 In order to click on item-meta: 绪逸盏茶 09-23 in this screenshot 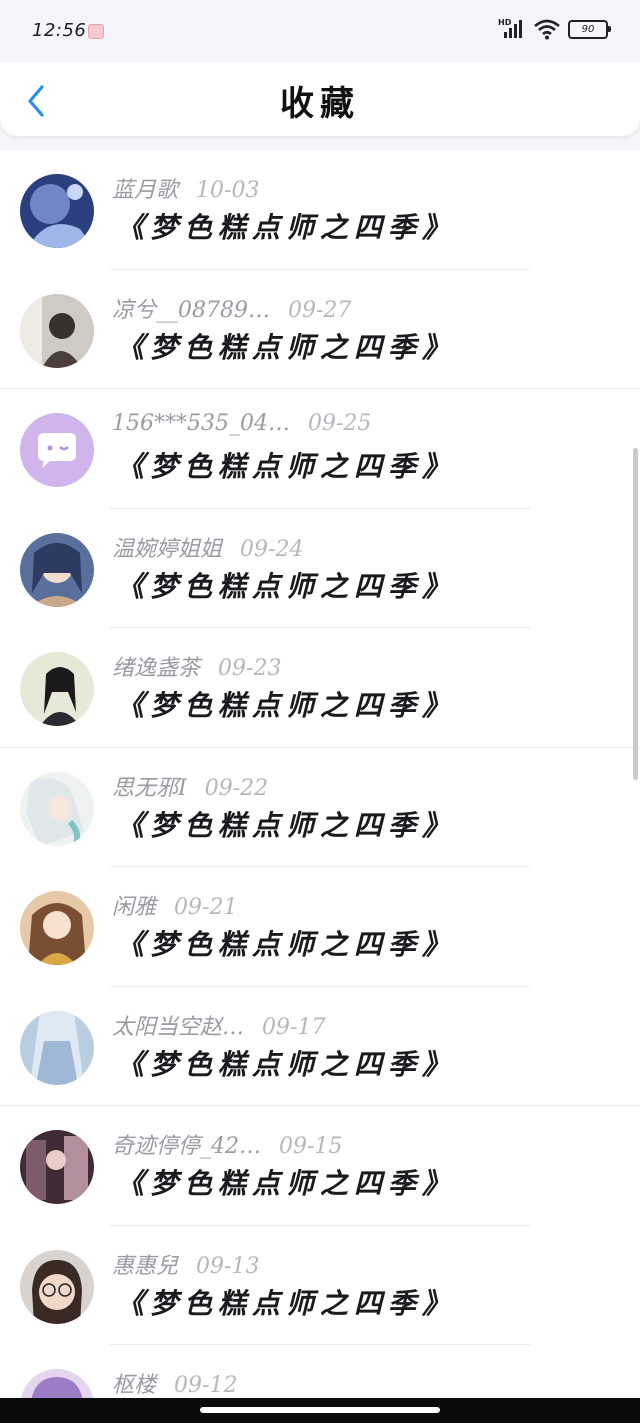, I will do `click(196, 666)`.